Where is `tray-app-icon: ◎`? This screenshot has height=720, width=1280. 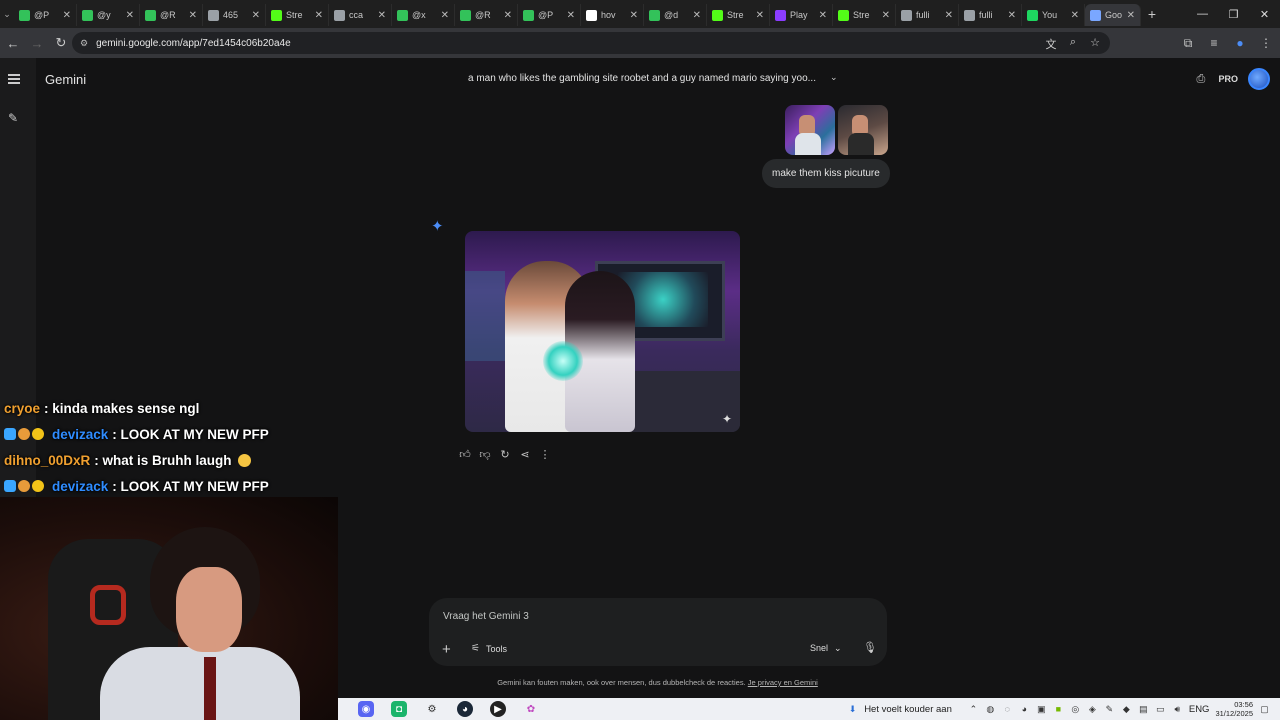
tray-app-icon: ◎ is located at coordinates (1075, 709).